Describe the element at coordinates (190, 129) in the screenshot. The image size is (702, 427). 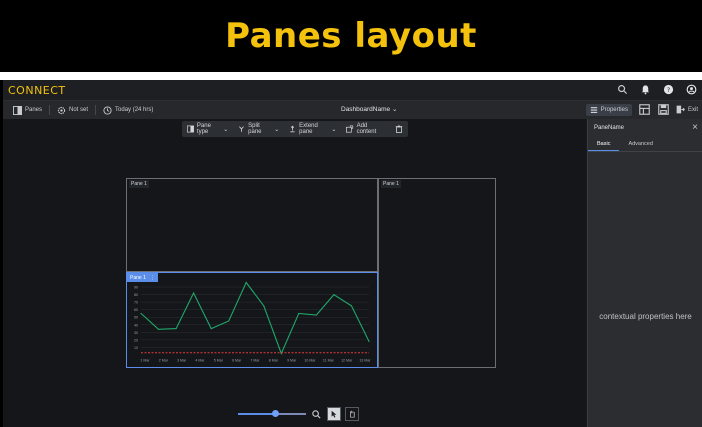
I see `pane-type-icon` at that location.